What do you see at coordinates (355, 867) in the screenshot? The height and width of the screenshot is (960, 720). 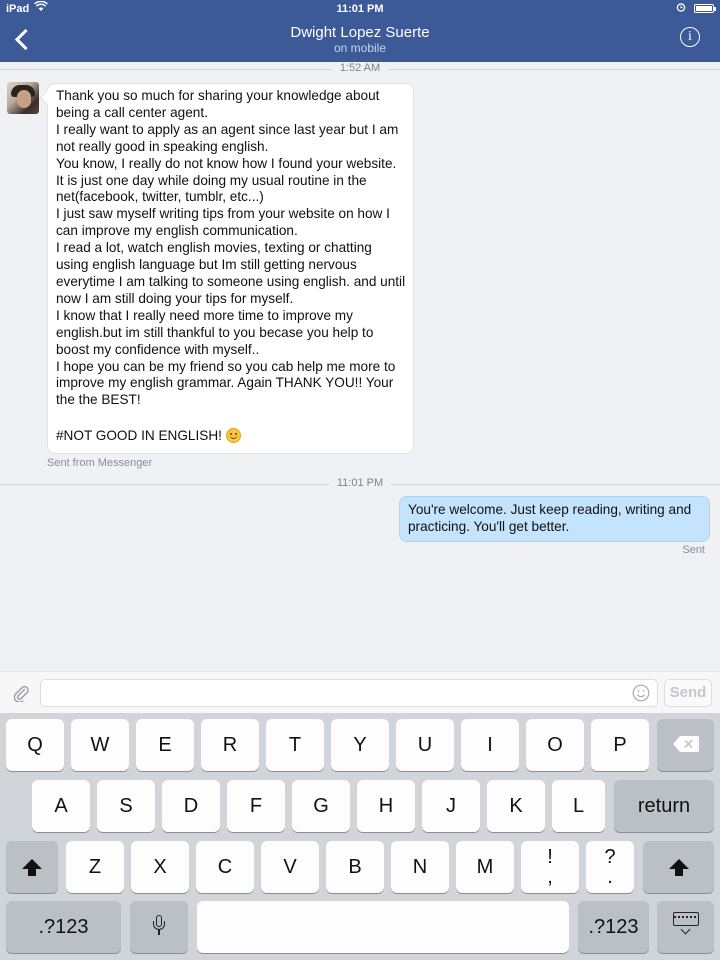 I see `key-b: B` at bounding box center [355, 867].